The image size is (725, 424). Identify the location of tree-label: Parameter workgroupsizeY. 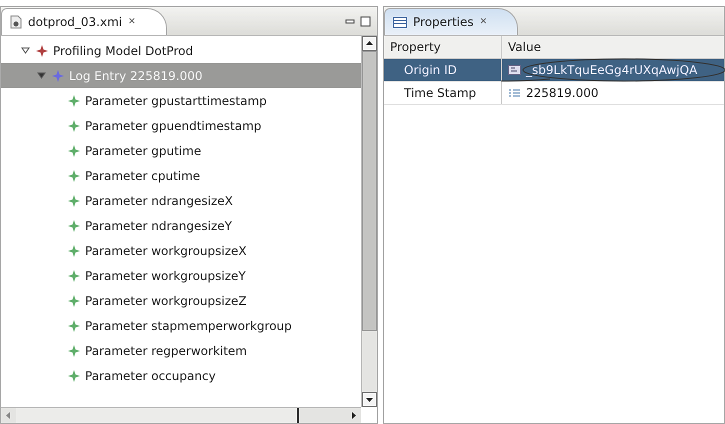
(165, 275).